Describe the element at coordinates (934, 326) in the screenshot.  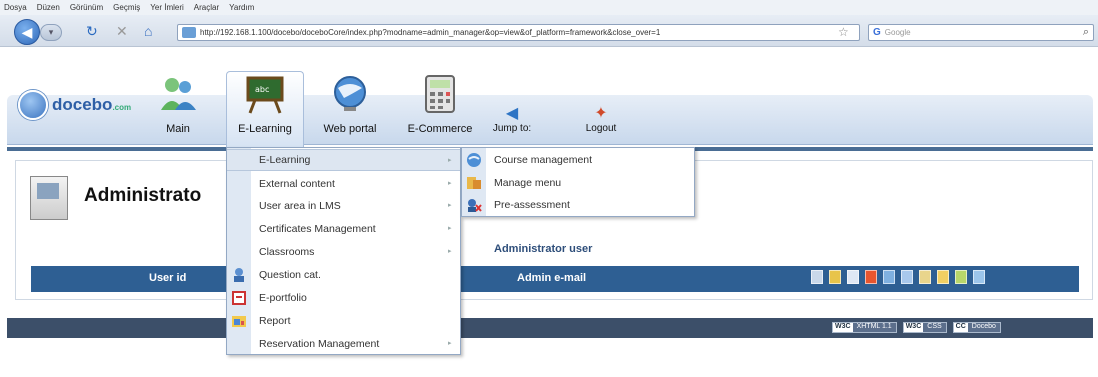
I see `badge-label: CSS` at that location.